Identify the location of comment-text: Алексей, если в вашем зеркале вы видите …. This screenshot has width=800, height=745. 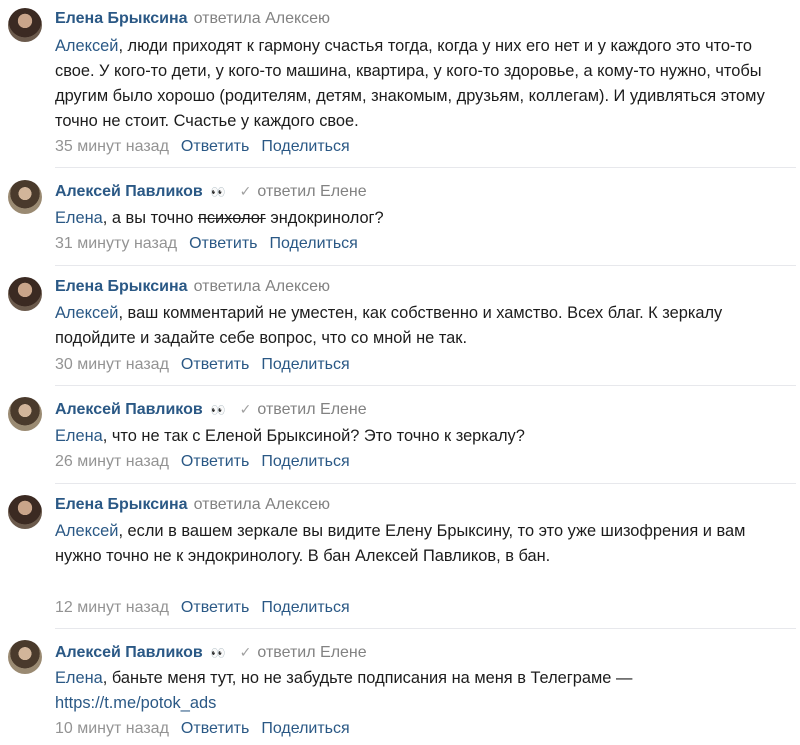
(400, 543).